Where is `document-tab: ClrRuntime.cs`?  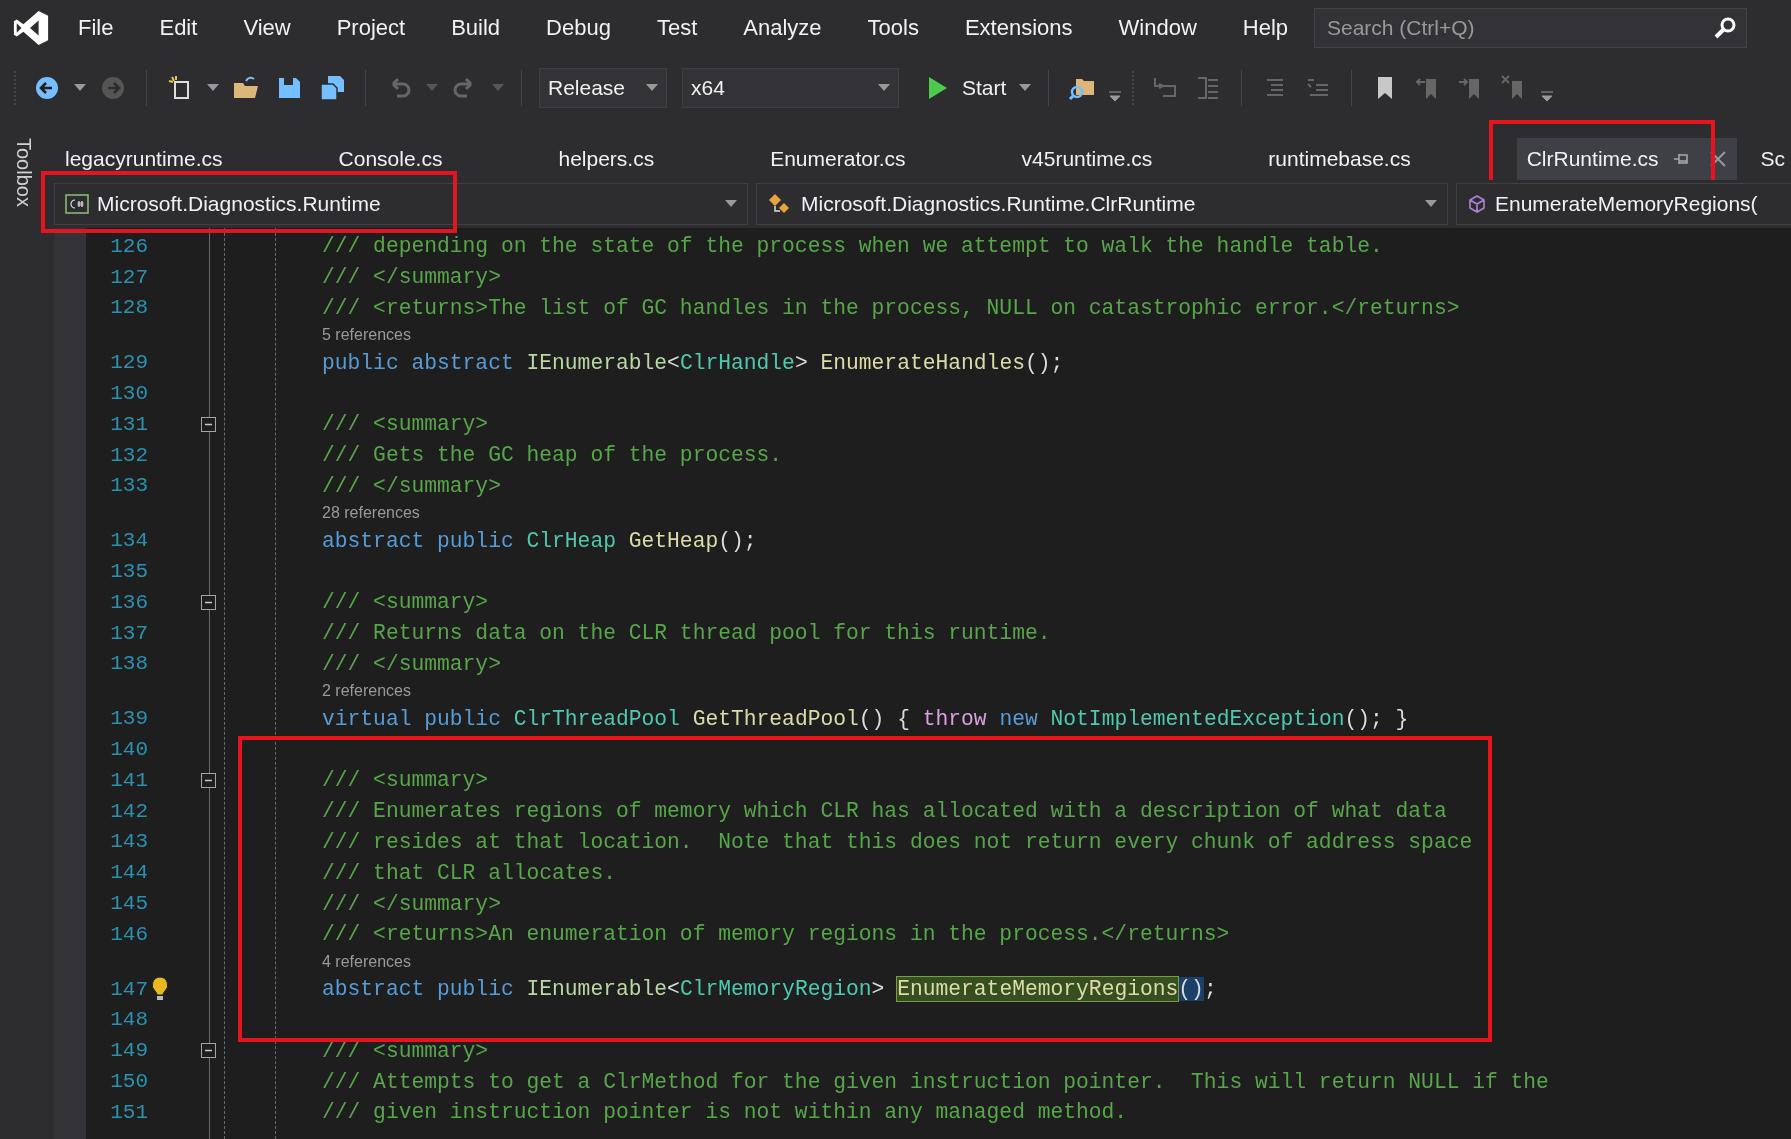 document-tab: ClrRuntime.cs is located at coordinates (1626, 159).